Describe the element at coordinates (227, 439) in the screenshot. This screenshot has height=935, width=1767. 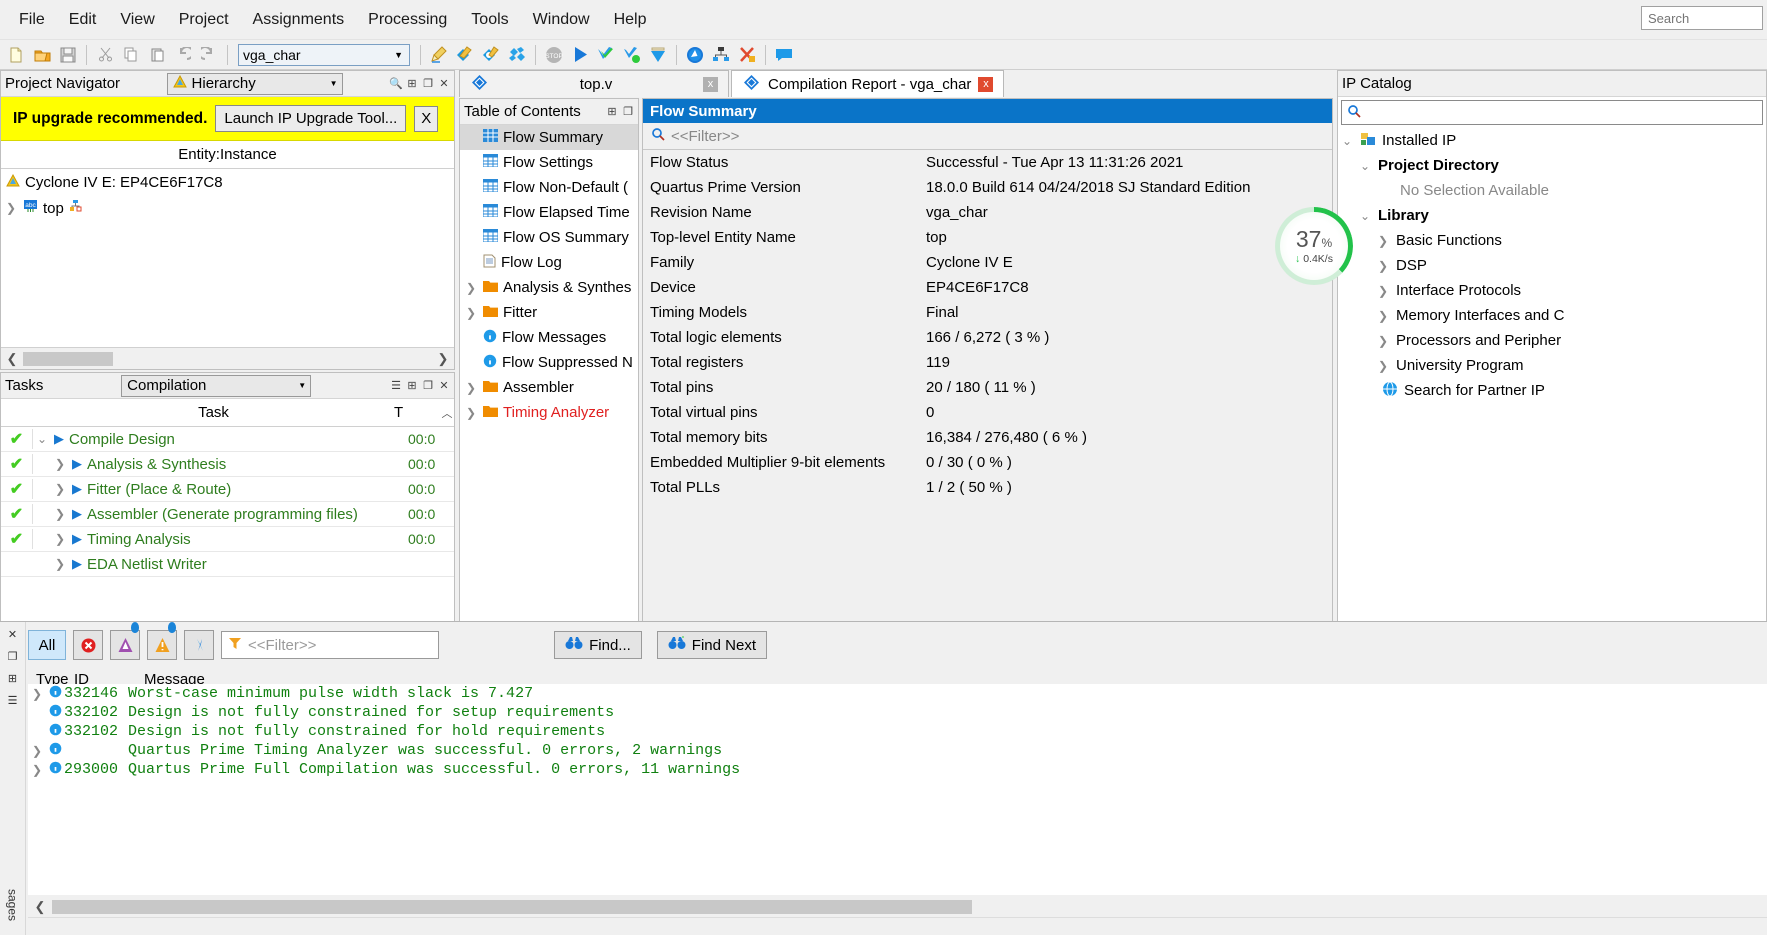
I see `task-row: ✔ ⌄ ▶ Compile Design 00:0` at that location.